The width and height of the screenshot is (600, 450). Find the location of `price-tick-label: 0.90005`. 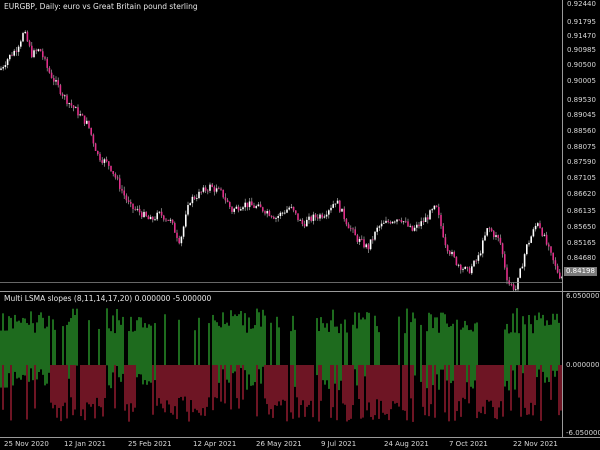

price-tick-label: 0.90005 is located at coordinates (581, 81).